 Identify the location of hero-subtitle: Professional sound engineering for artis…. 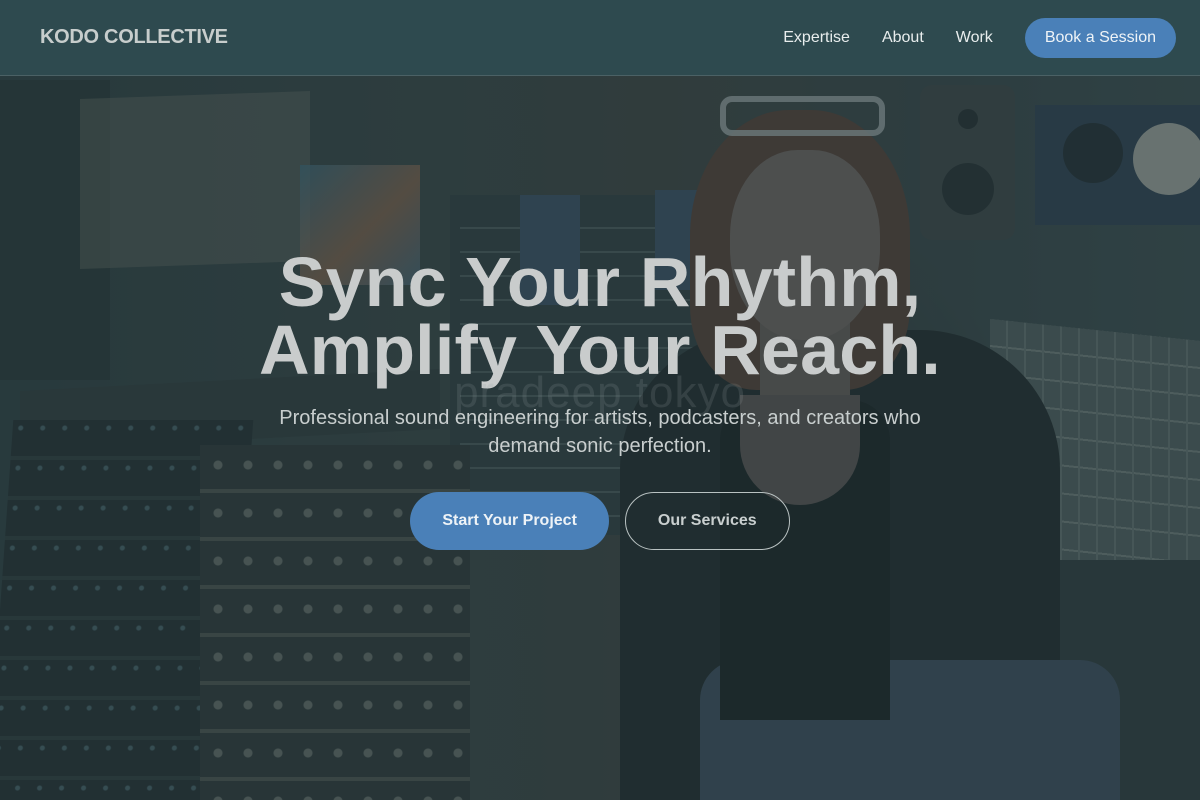
(600, 432).